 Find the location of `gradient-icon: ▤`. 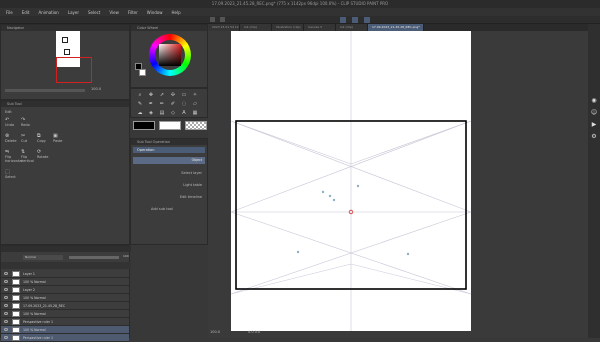

gradient-icon: ▤ is located at coordinates (162, 113).